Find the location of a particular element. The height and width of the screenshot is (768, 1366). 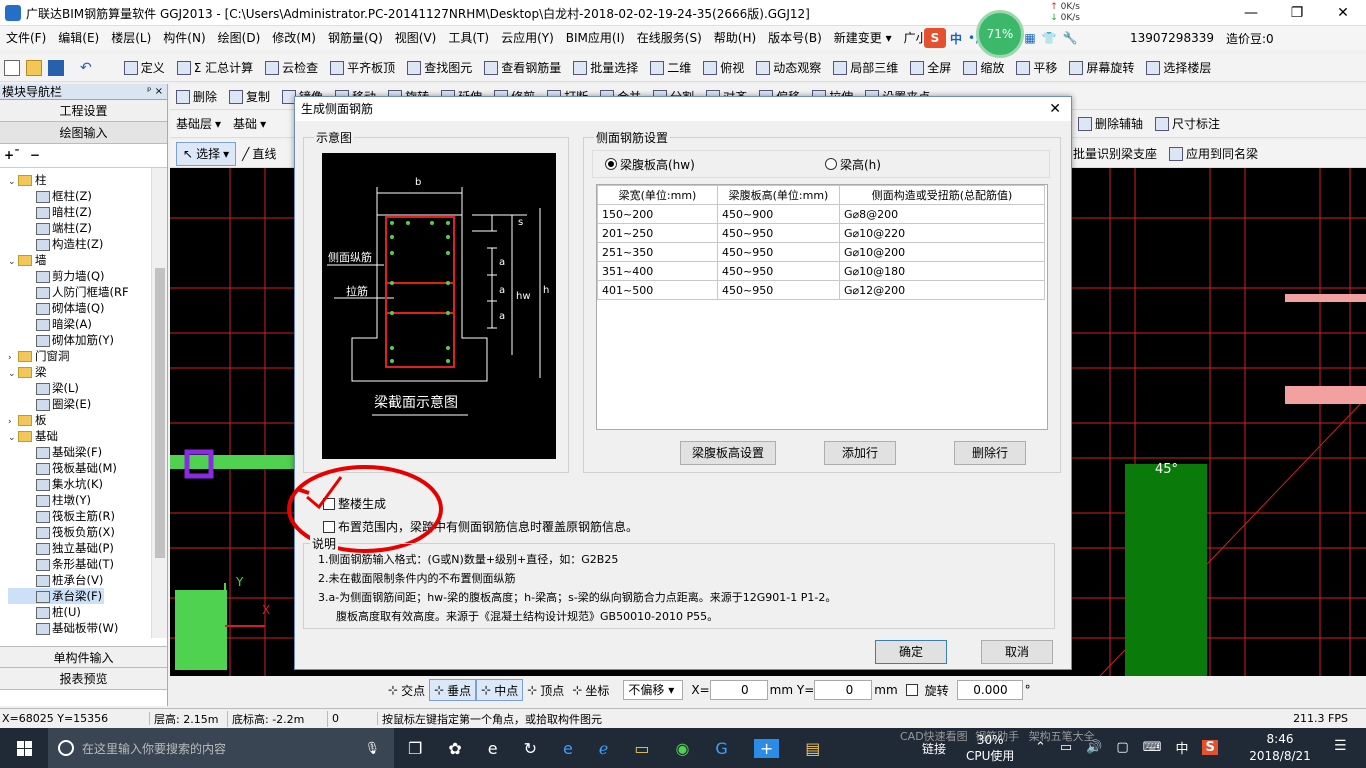

tree-item: 集水坑(K) is located at coordinates (87, 484).